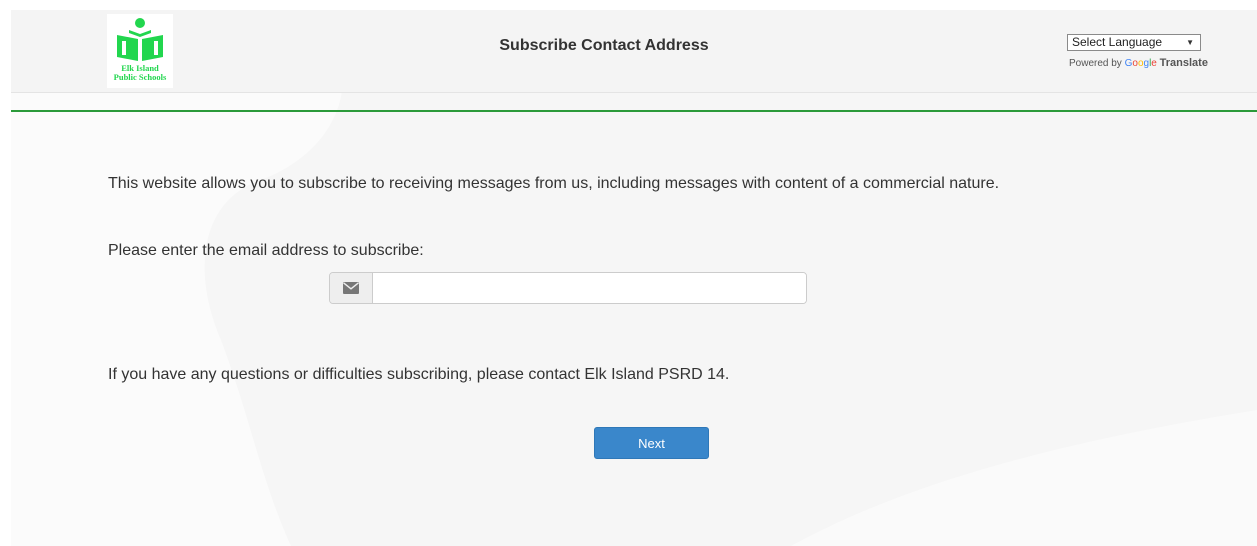 This screenshot has width=1257, height=546. I want to click on email-addon, so click(351, 288).